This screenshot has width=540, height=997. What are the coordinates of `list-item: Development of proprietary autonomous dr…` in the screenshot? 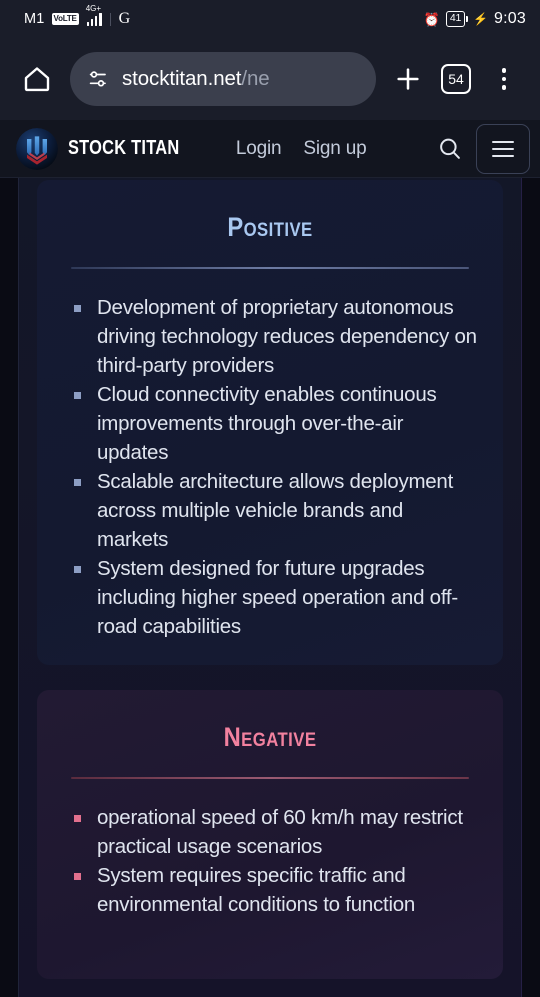 It's located at (274, 336).